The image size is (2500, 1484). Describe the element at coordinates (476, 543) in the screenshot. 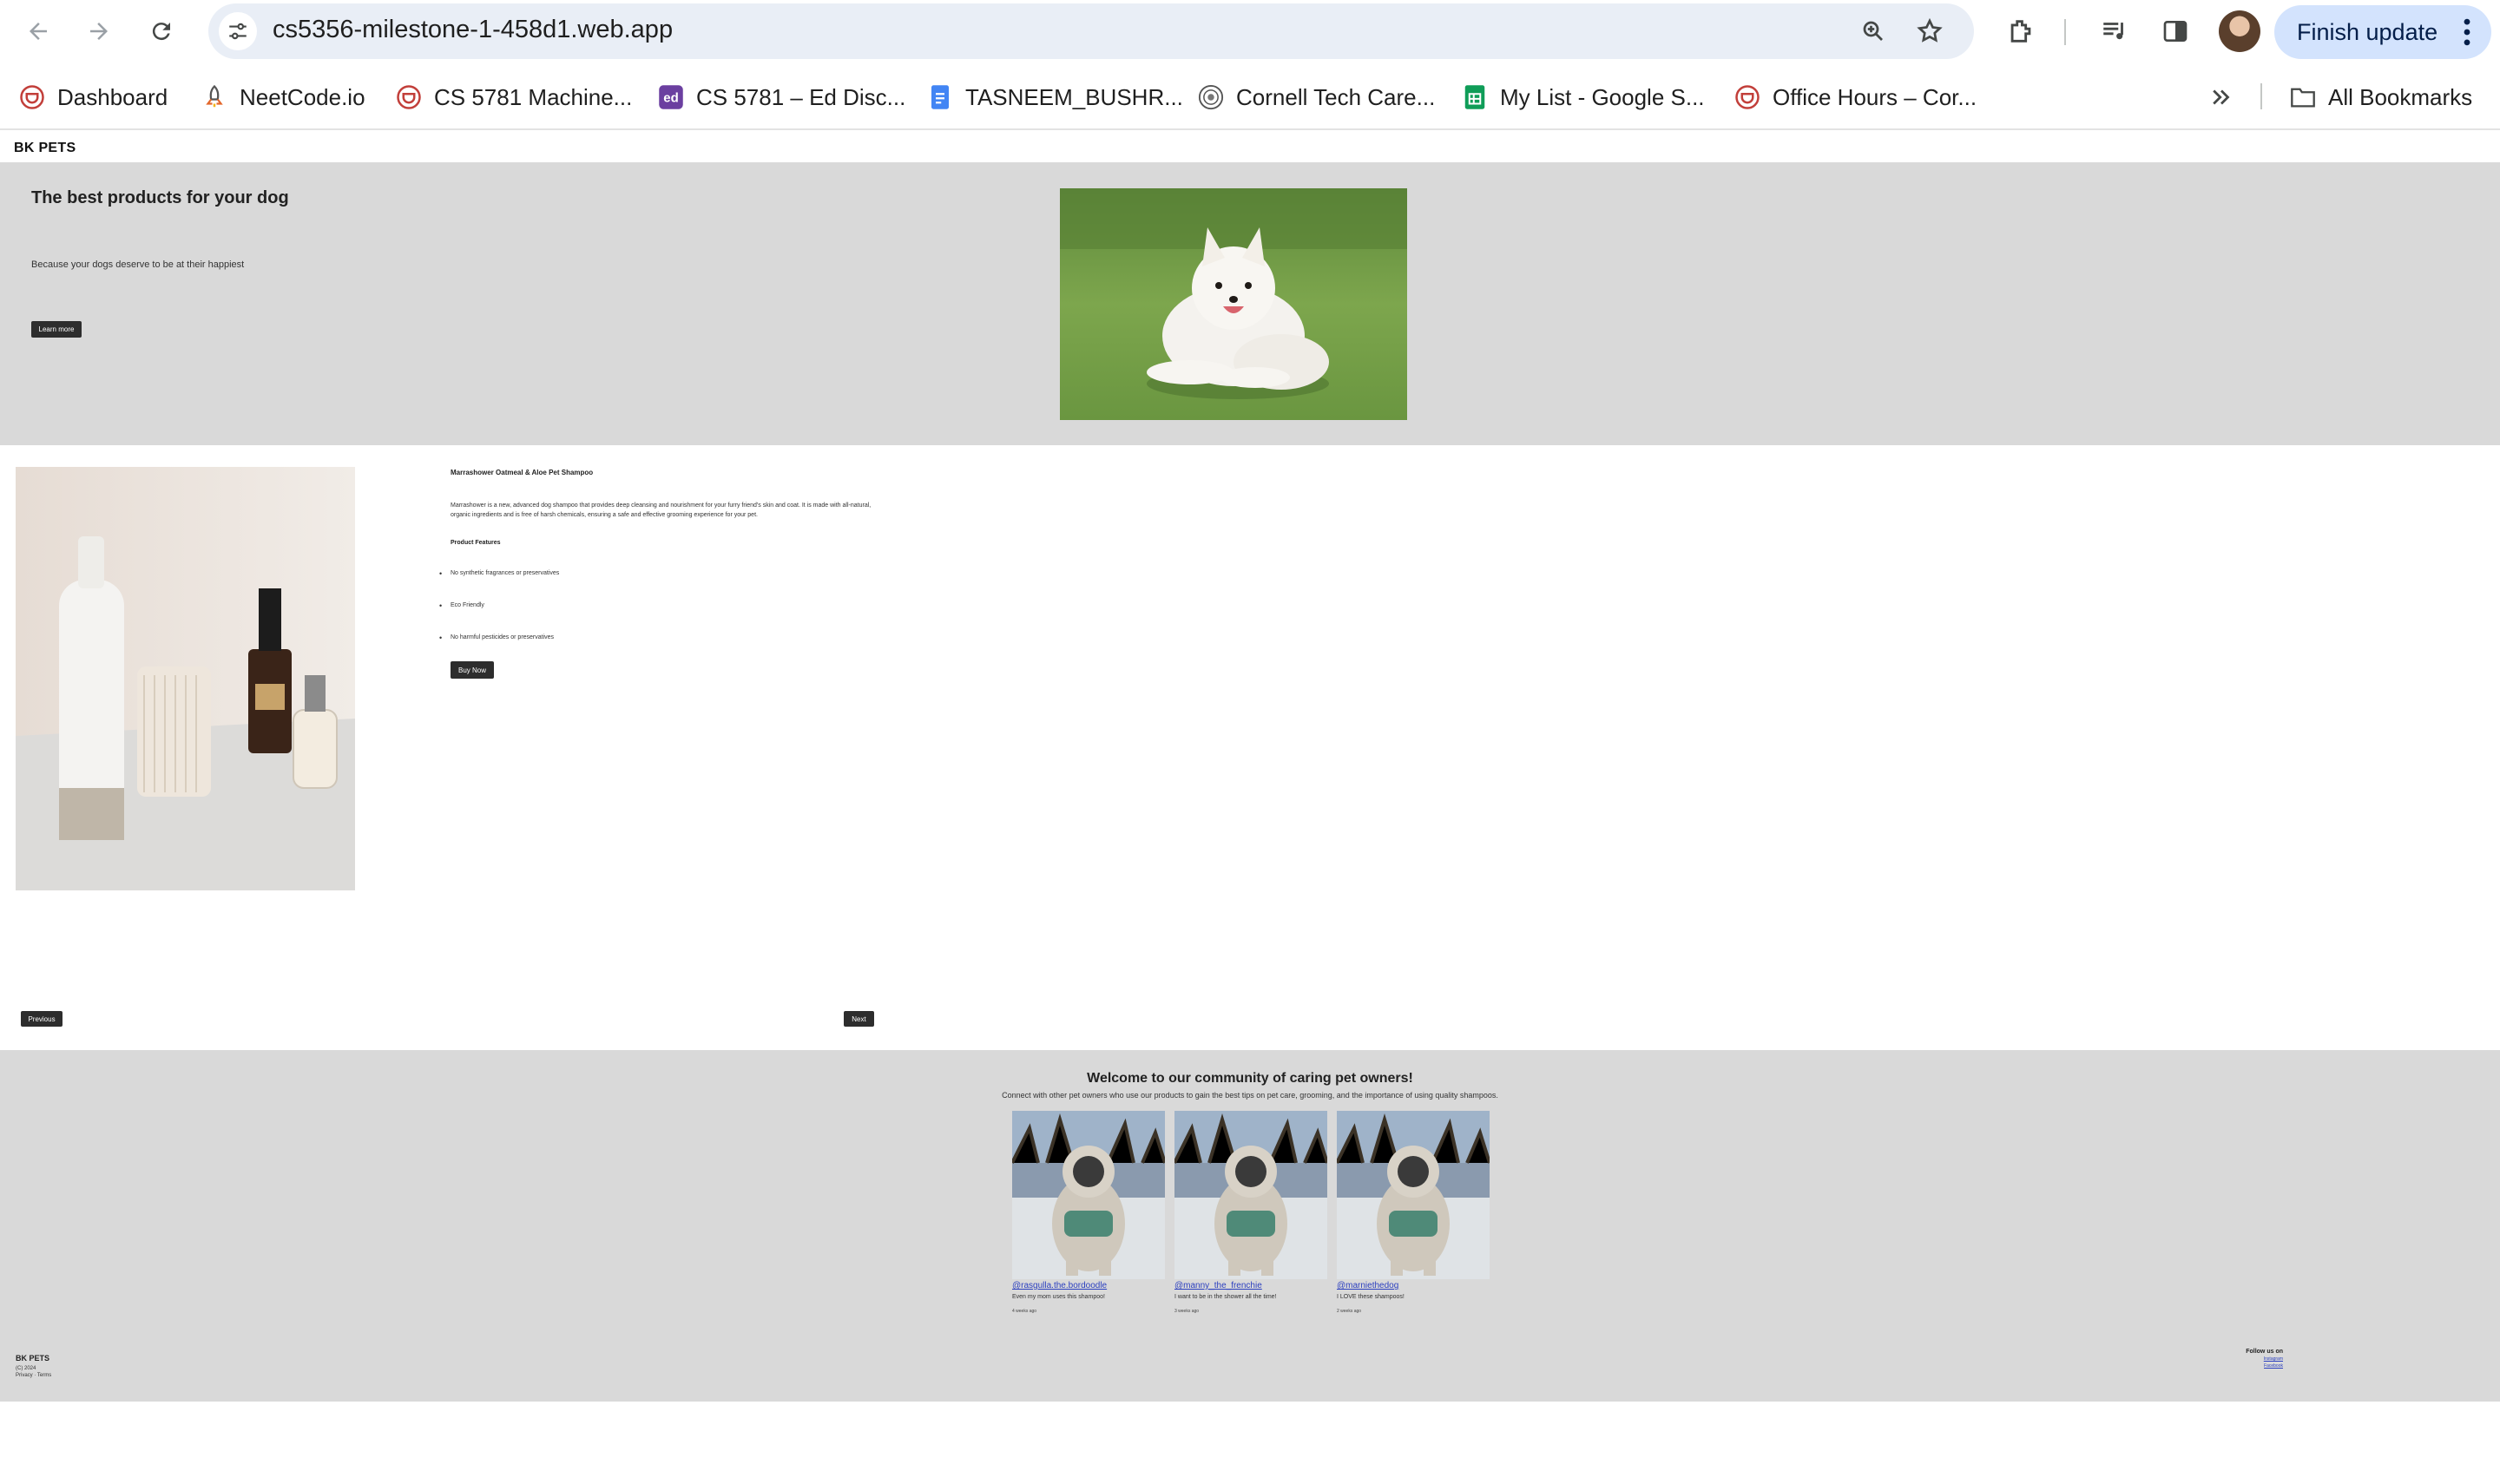

I see `product-features-title: Product Features` at that location.